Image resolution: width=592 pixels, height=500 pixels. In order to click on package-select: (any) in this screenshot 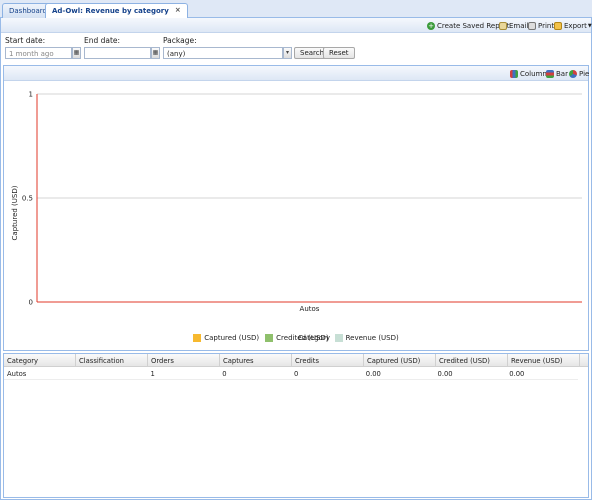, I will do `click(223, 53)`.